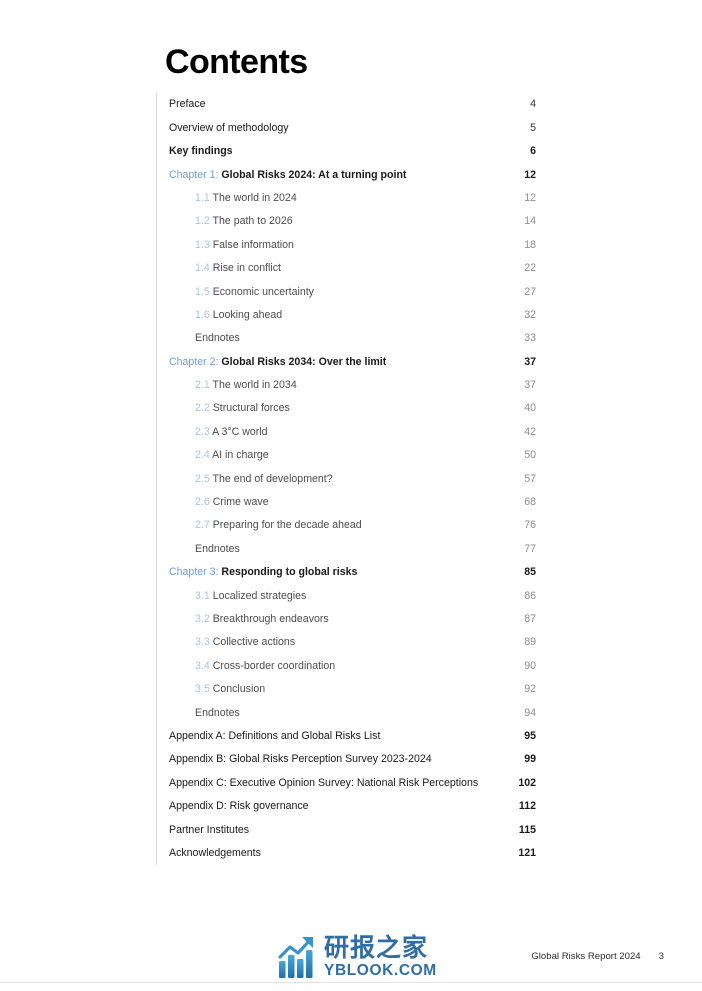 The width and height of the screenshot is (702, 991). Describe the element at coordinates (202, 689) in the screenshot. I see `toc-section-number: 3.5` at that location.